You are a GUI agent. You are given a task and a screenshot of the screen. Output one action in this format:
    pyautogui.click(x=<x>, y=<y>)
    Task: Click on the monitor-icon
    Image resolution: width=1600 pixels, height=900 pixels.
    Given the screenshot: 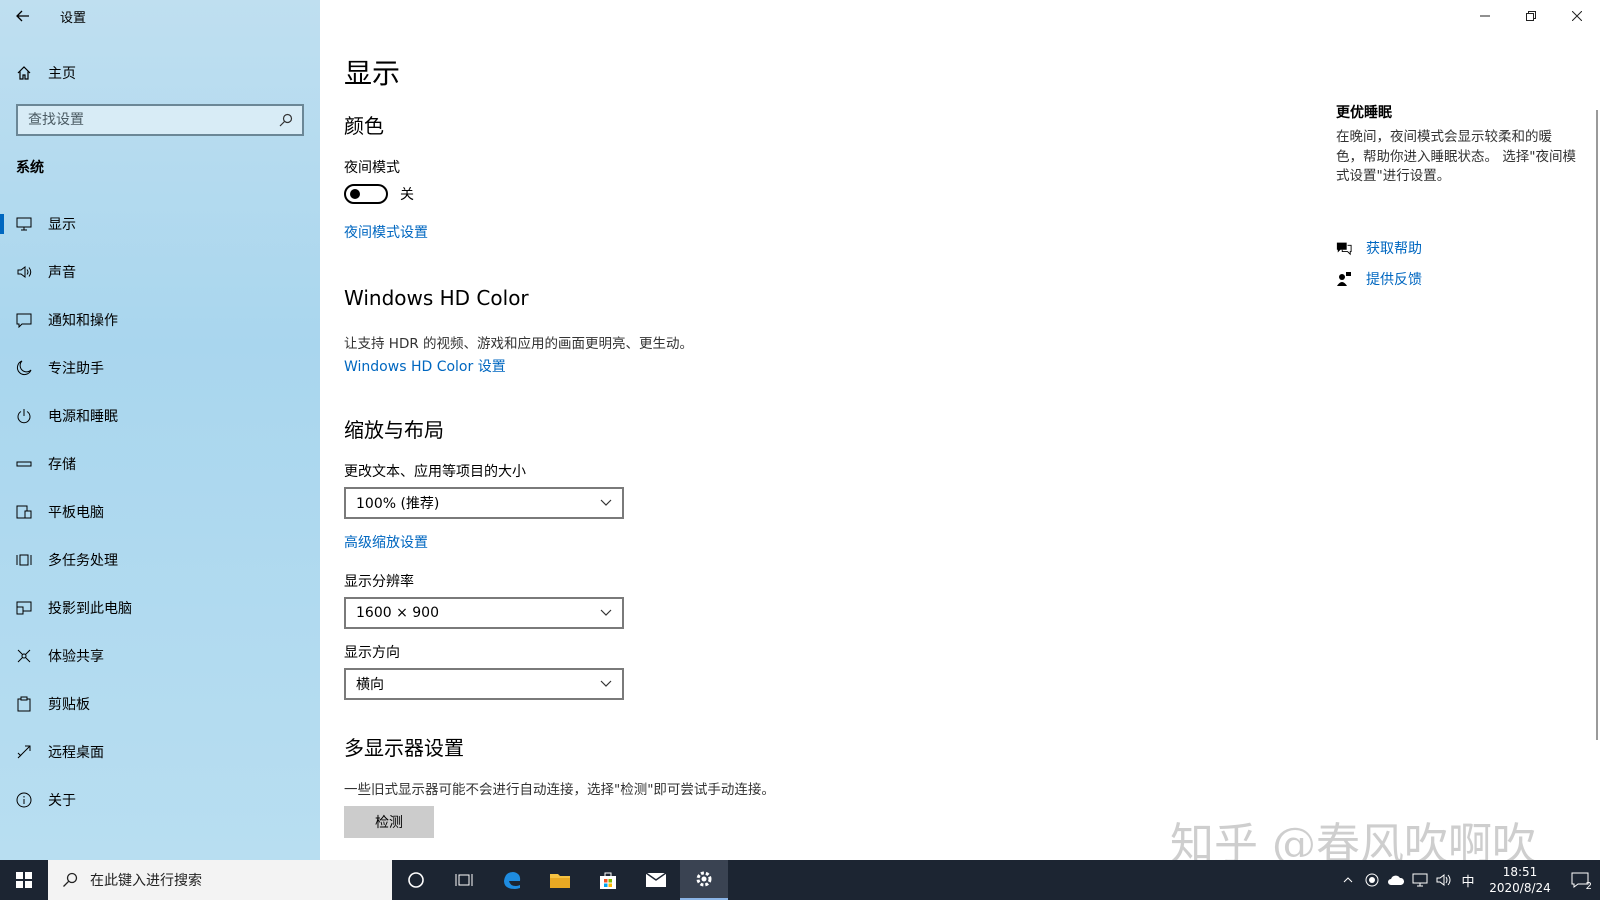 What is the action you would take?
    pyautogui.click(x=24, y=224)
    